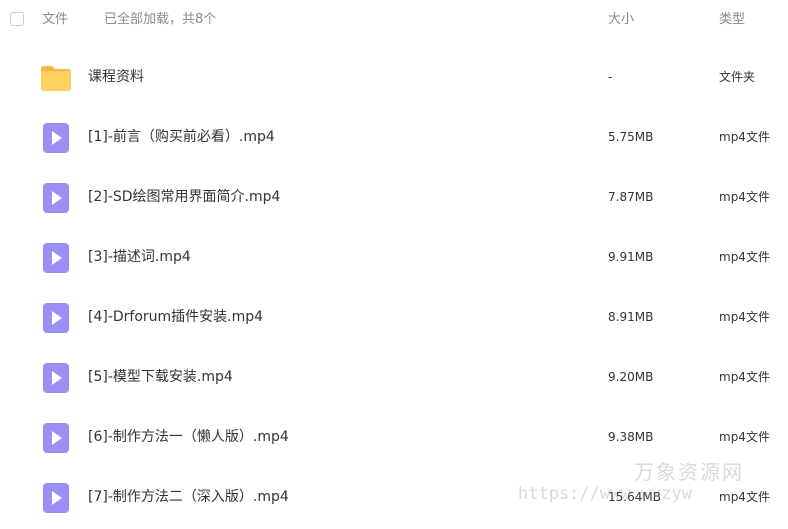  What do you see at coordinates (610, 77) in the screenshot?
I see `file-size: -` at bounding box center [610, 77].